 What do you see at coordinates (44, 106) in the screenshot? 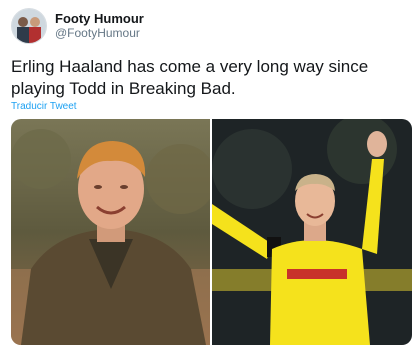
I see `translate-tweet-link: Traducir Tweet` at bounding box center [44, 106].